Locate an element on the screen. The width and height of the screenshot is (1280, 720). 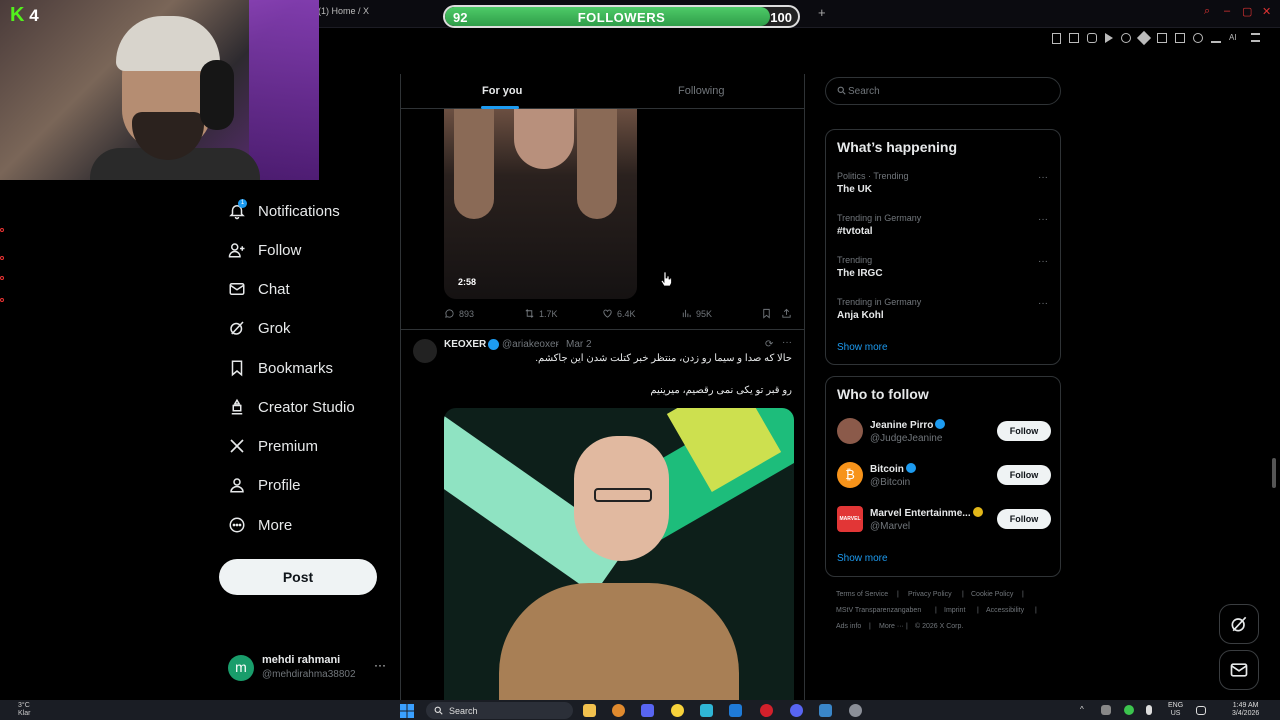
footer-link: Imprint is located at coordinates (954, 610).